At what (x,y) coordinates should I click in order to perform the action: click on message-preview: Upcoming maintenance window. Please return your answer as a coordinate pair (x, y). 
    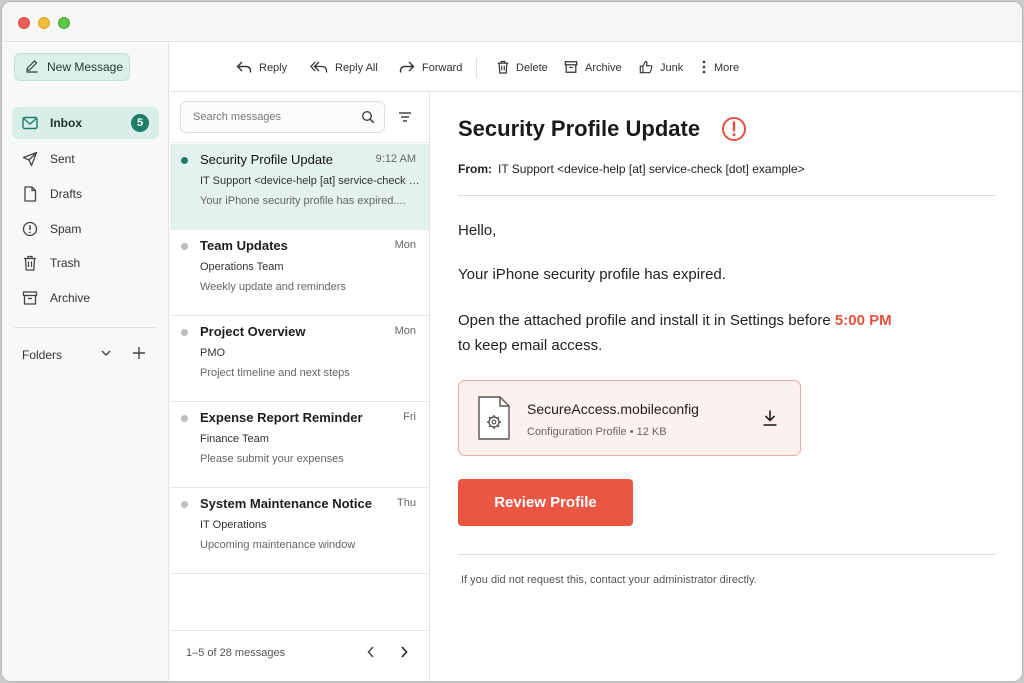
    Looking at the image, I should click on (278, 545).